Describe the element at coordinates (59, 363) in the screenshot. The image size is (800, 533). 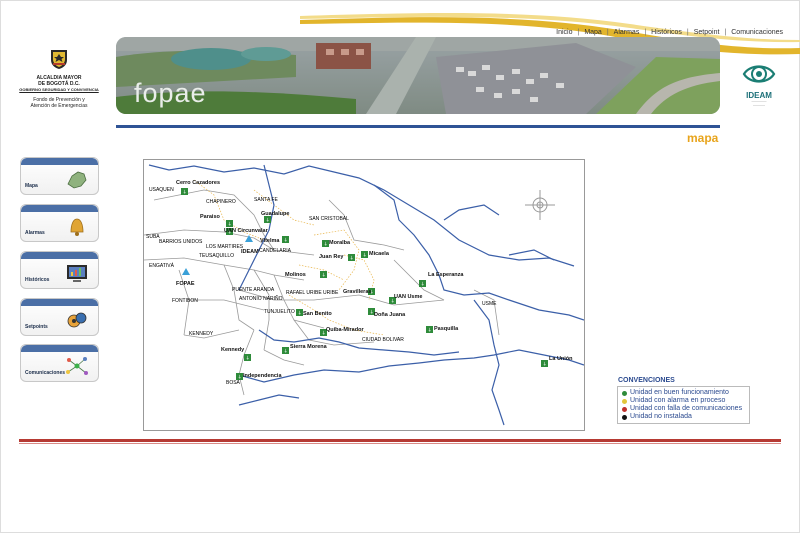
I see `sidebar-item-comunicaciones: Comunicaciones` at that location.